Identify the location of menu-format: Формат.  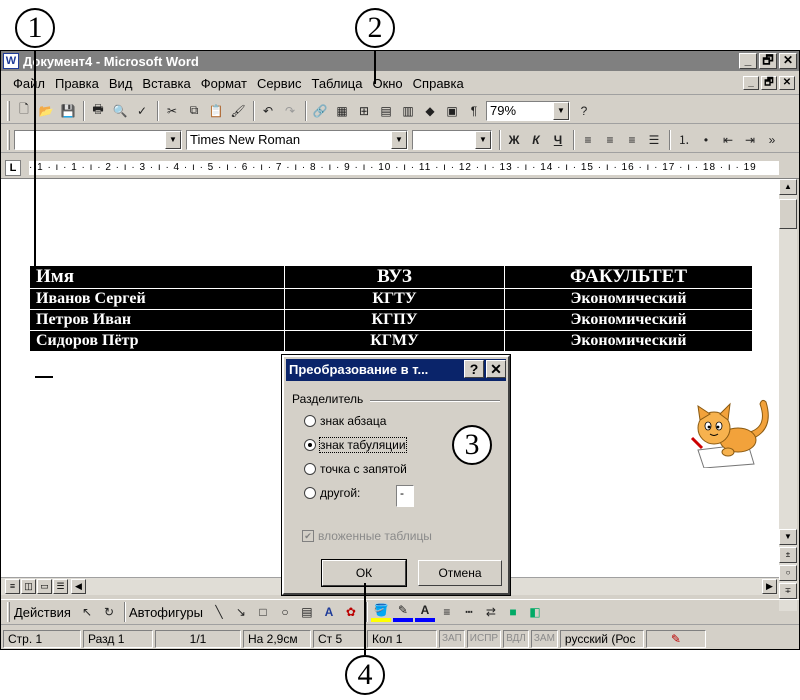
(224, 83).